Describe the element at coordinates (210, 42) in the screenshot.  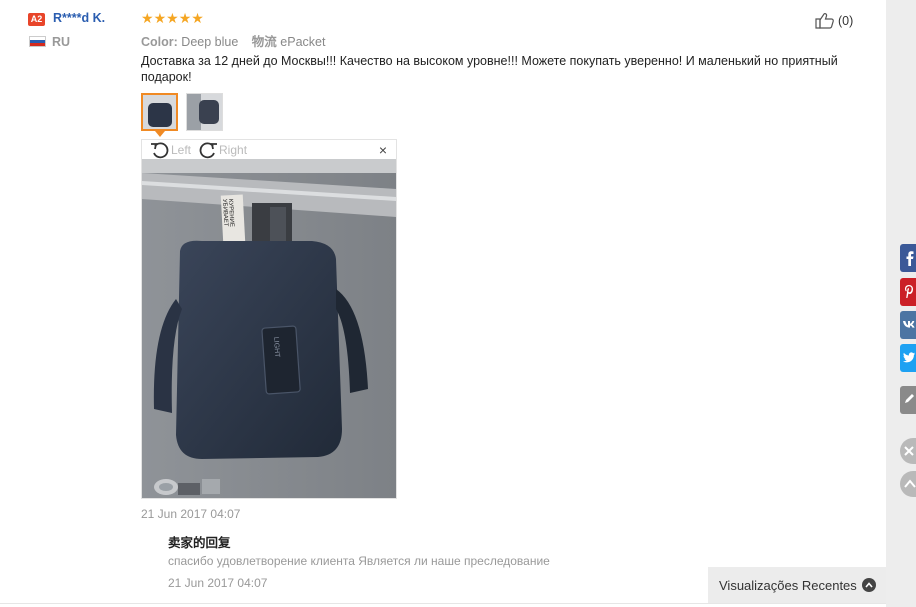
I see `color-value: Deep blue` at that location.